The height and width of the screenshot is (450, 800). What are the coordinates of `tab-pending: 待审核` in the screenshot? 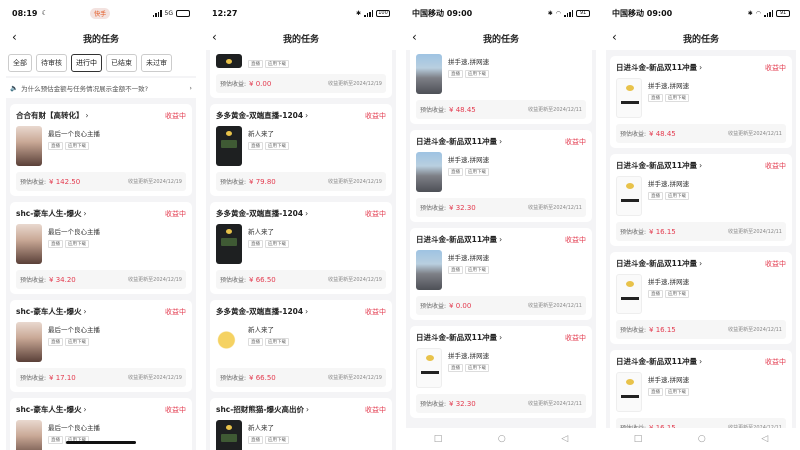 It's located at (51, 63).